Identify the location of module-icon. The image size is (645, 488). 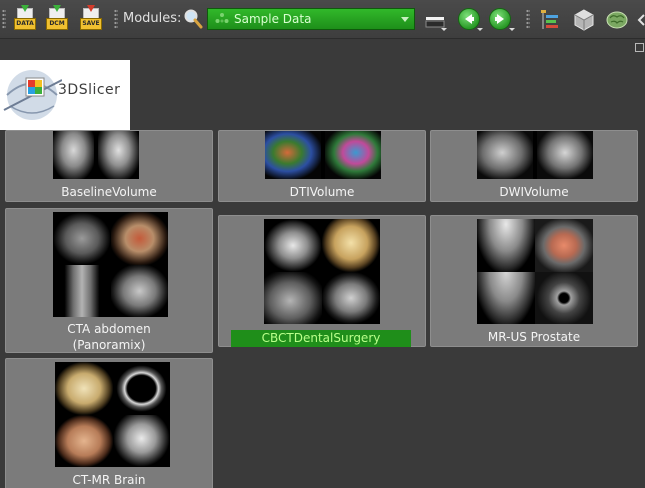
(222, 18).